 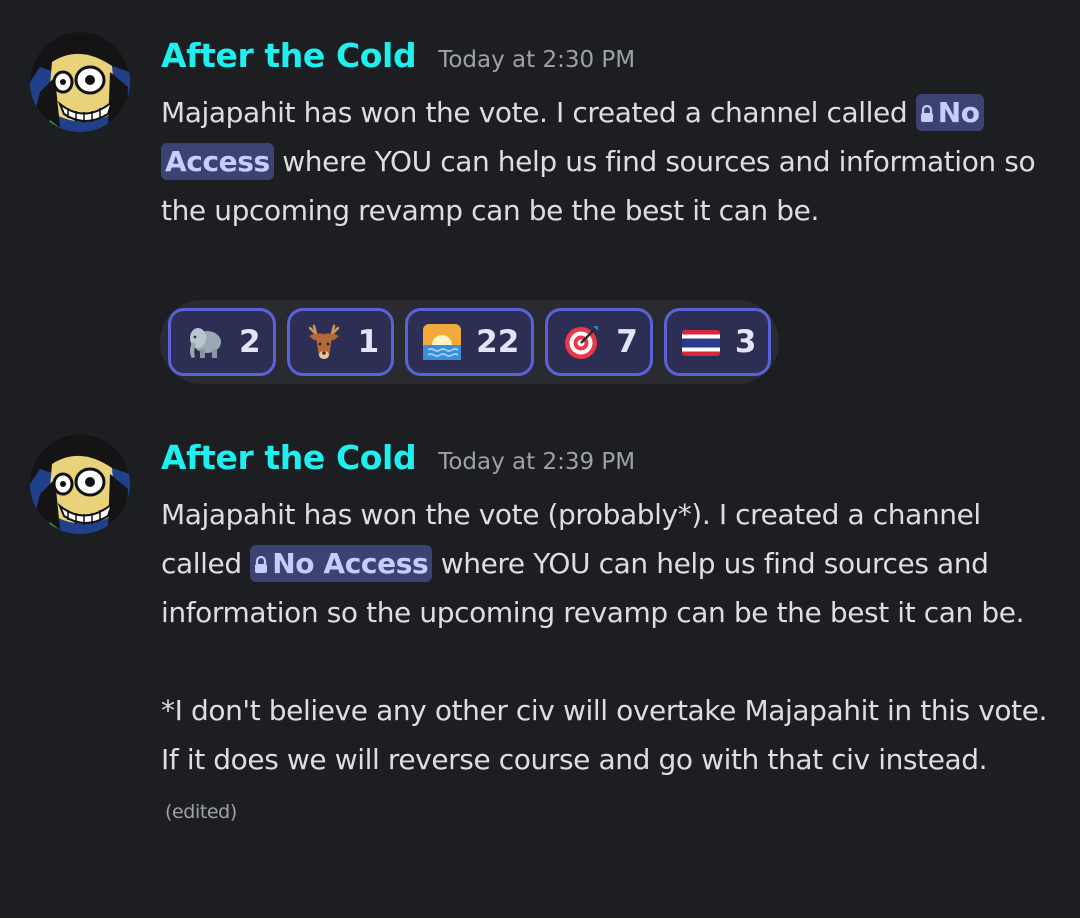 I want to click on timestamp: Today at 2:39 PM, so click(x=536, y=462).